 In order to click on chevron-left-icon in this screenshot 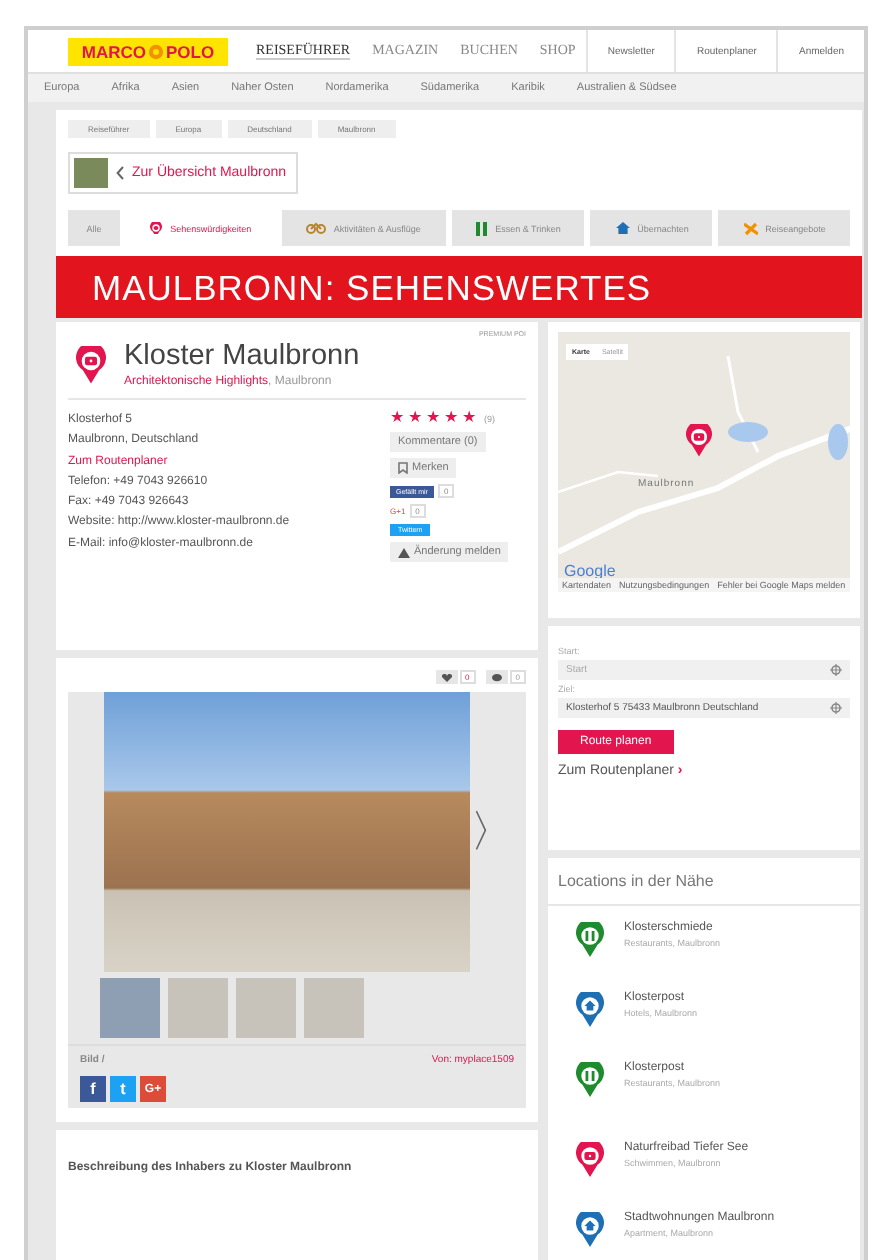, I will do `click(120, 173)`.